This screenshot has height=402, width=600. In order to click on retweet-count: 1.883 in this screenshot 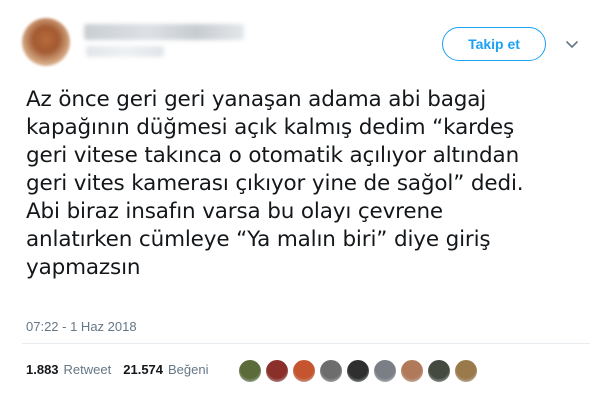, I will do `click(42, 369)`.